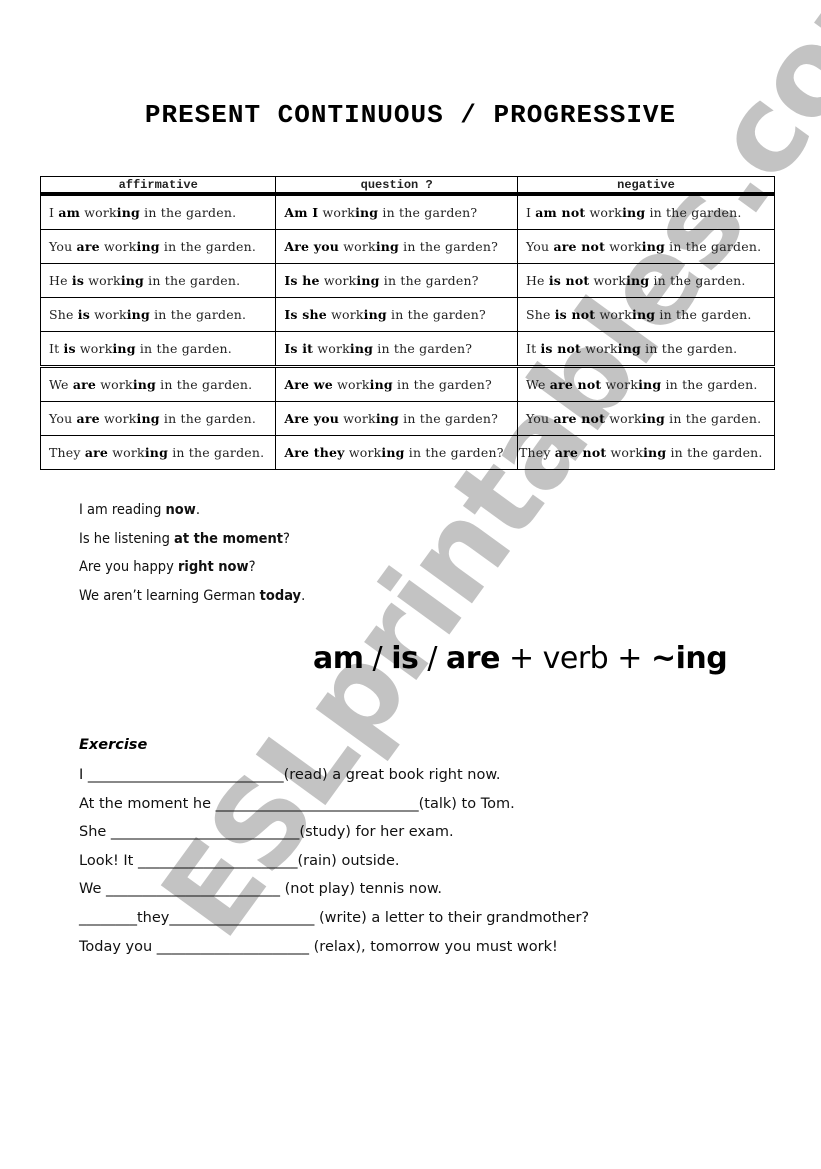  I want to click on page-title: PRESENT CONTINUOUS / PROGRESSIVE, so click(410, 115).